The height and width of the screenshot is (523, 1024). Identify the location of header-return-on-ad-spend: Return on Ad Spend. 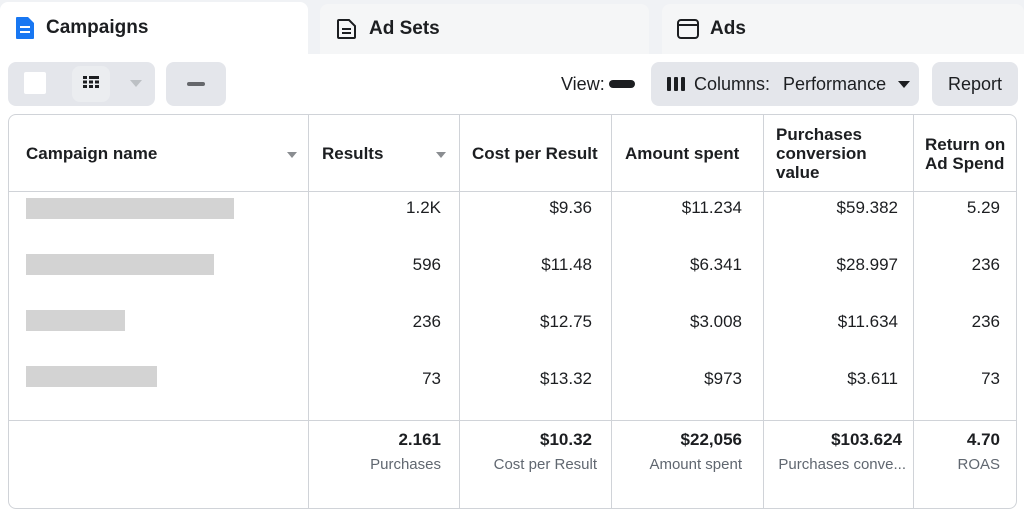
(970, 153).